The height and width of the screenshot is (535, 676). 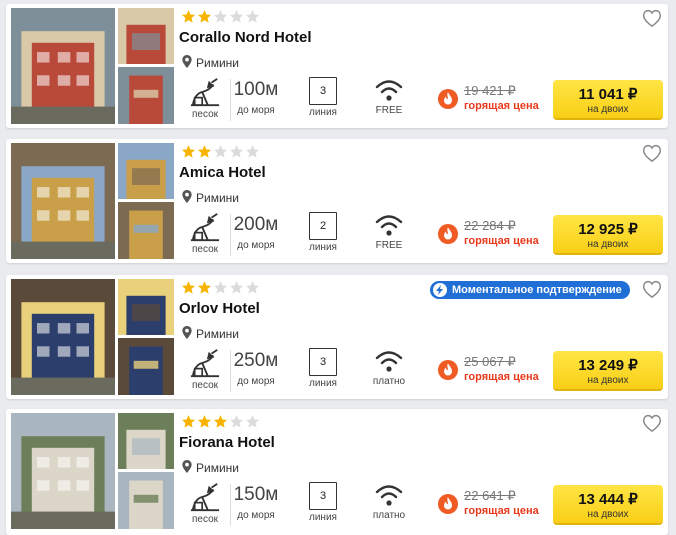 I want to click on price-button: 13 444 ₽ на двоих, so click(x=608, y=505).